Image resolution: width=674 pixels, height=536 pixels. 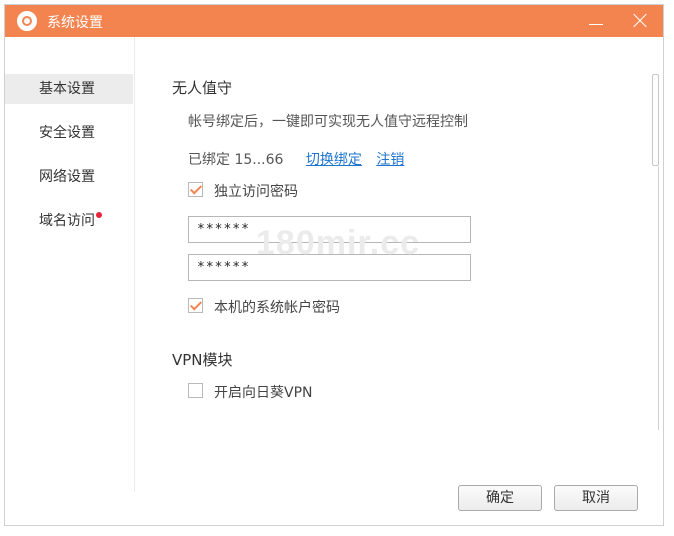 I want to click on sidebar-item-label: 域名访问, so click(x=67, y=221).